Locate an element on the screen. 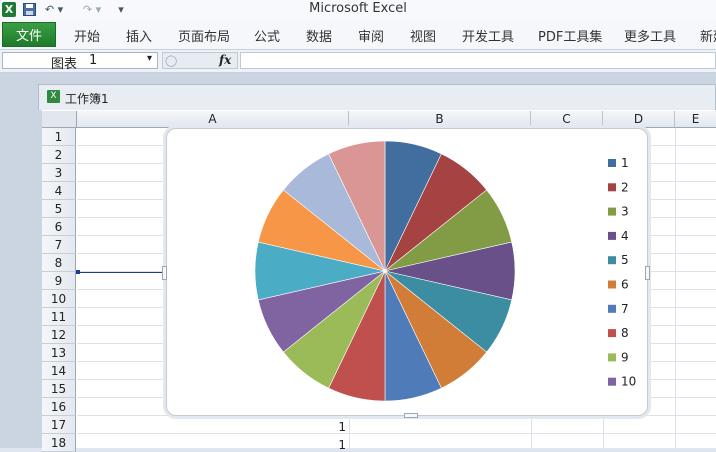  tab-data: 数据 is located at coordinates (319, 35).